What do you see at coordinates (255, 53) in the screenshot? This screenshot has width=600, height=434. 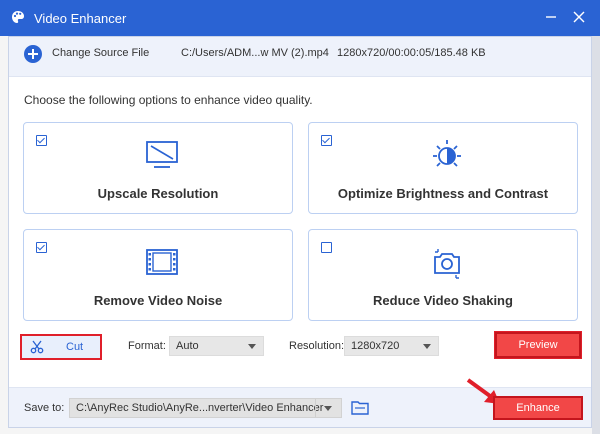 I see `source-file-path: C:/Users/ADM...w MV (2).mp4` at bounding box center [255, 53].